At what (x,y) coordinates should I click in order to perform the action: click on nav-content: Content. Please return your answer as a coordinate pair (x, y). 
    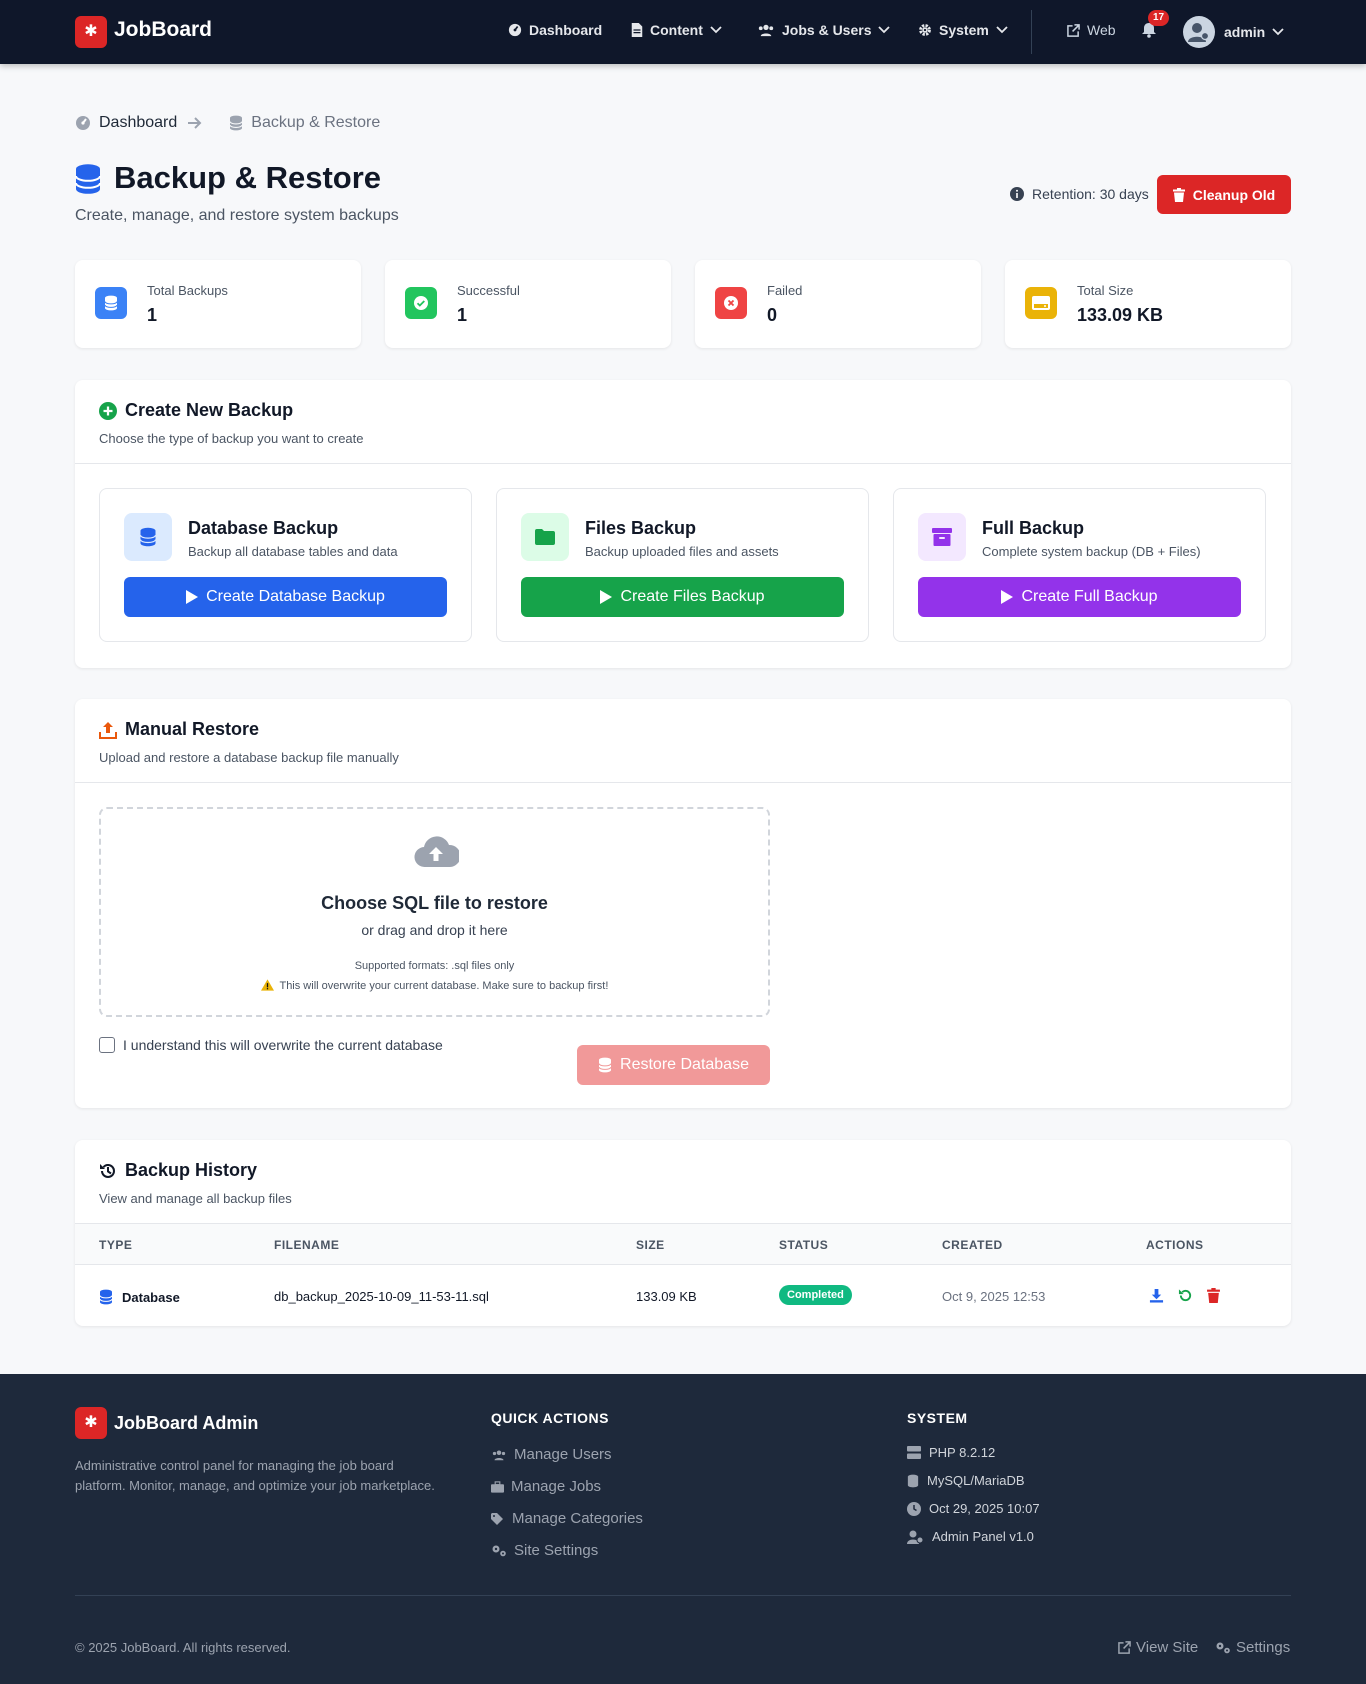
    Looking at the image, I should click on (676, 30).